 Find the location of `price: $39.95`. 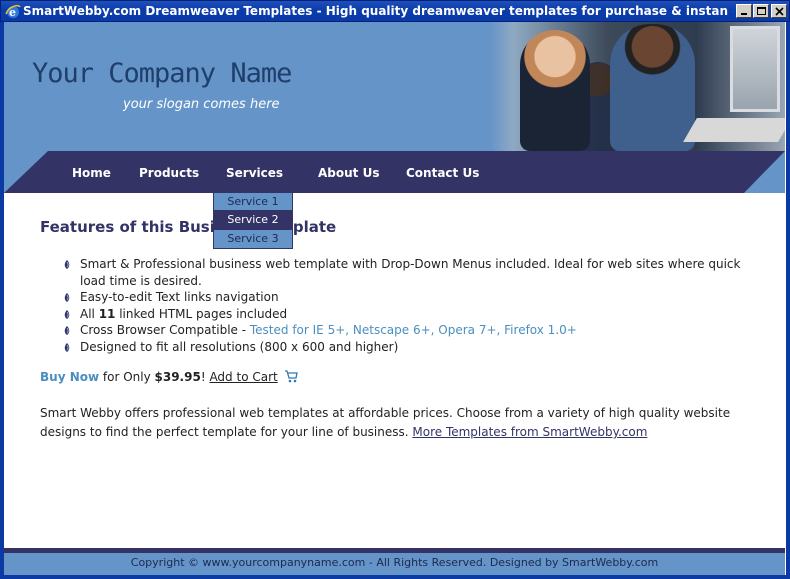

price: $39.95 is located at coordinates (177, 377).